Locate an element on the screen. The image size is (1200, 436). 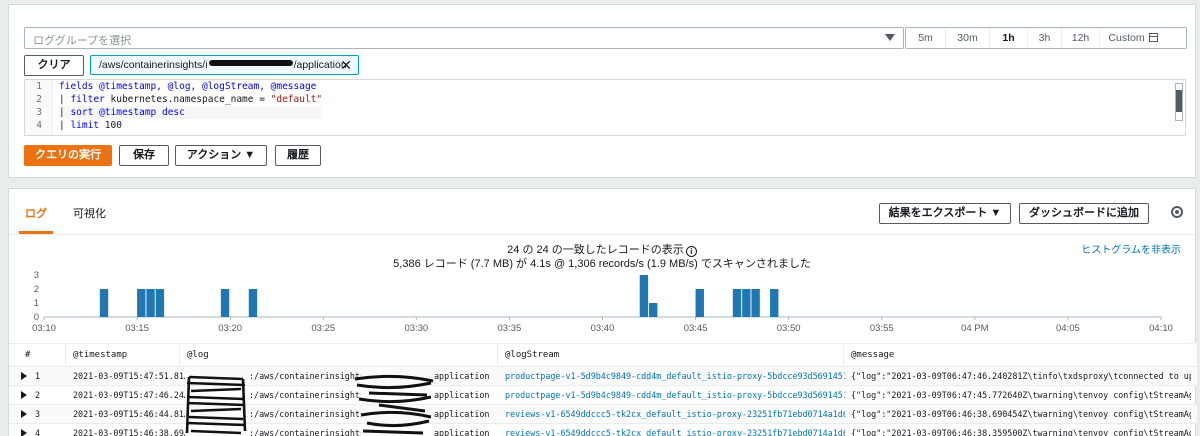
code-token: kubernetes.namespace_name = is located at coordinates (190, 99).